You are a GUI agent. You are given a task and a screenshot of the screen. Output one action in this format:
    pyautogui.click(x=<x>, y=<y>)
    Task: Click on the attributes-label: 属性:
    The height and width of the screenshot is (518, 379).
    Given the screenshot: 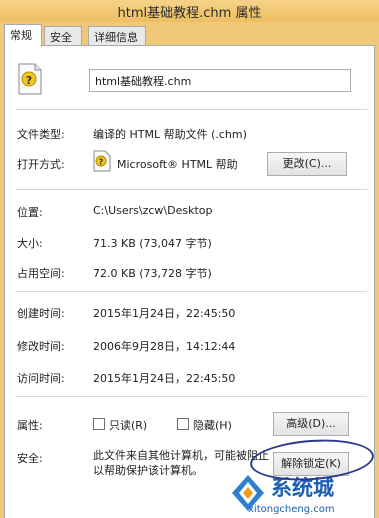 What is the action you would take?
    pyautogui.click(x=30, y=425)
    